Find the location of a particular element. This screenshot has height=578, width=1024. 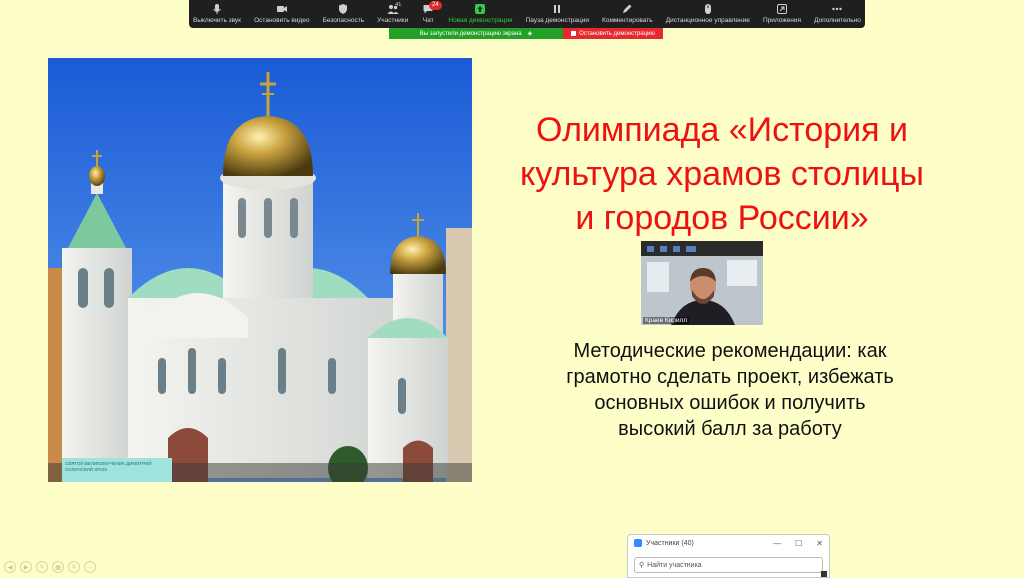

pencil-icon is located at coordinates (627, 9).